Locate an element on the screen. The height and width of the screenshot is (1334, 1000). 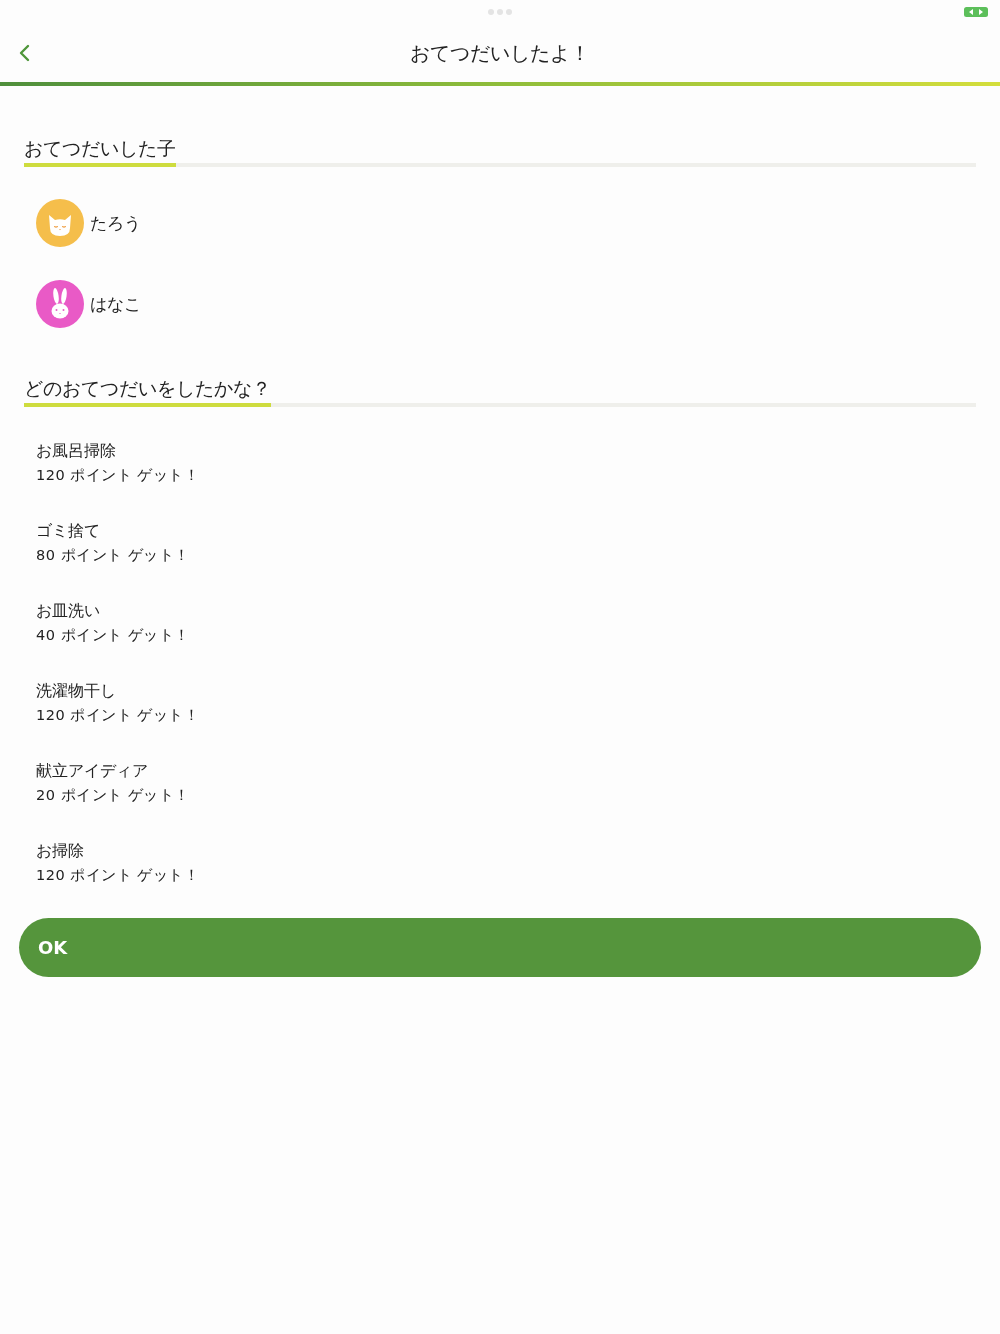
chore-name: お風呂掃除 is located at coordinates (76, 451).